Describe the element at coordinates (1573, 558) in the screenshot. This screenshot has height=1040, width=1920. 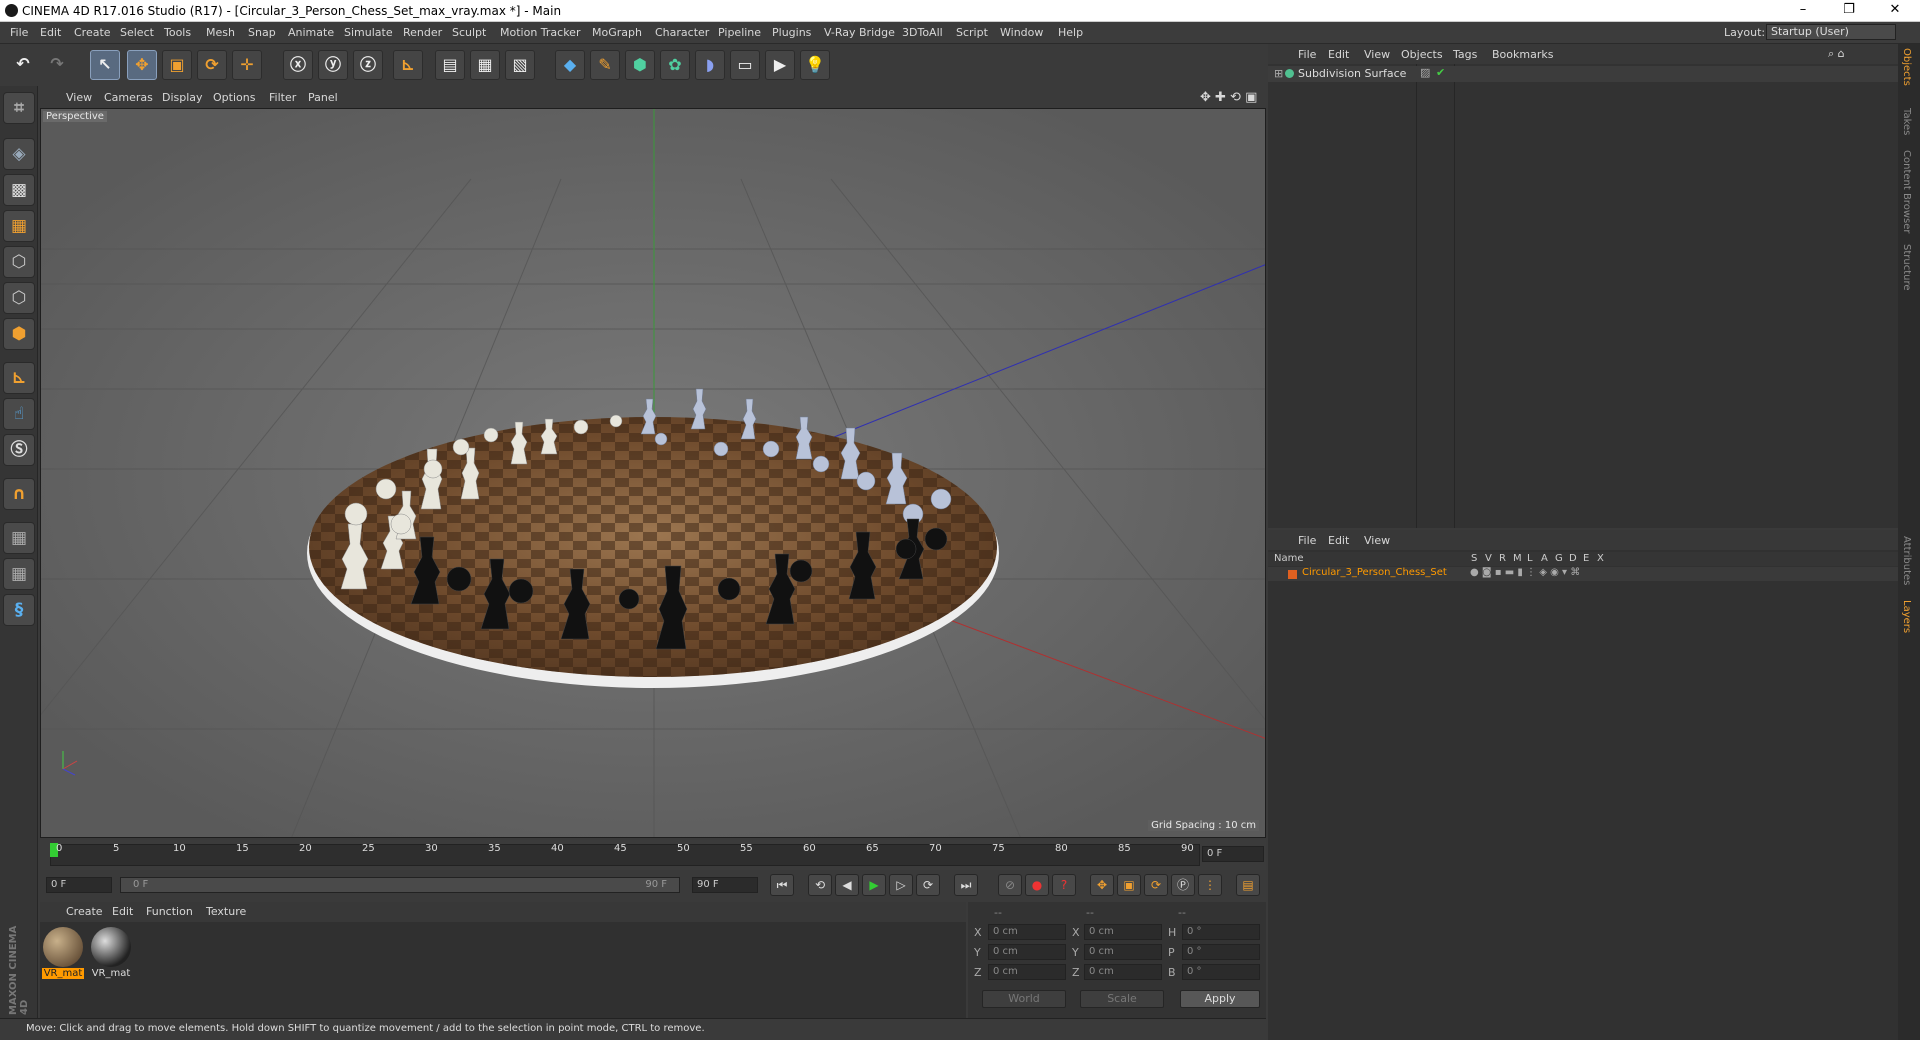
I see `col-d: D` at that location.